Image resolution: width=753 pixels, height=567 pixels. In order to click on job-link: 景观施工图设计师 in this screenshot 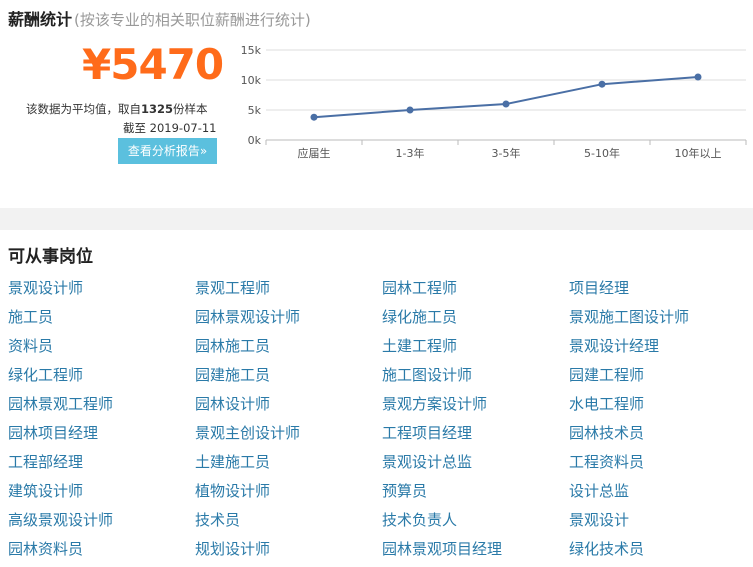, I will do `click(661, 320)`.